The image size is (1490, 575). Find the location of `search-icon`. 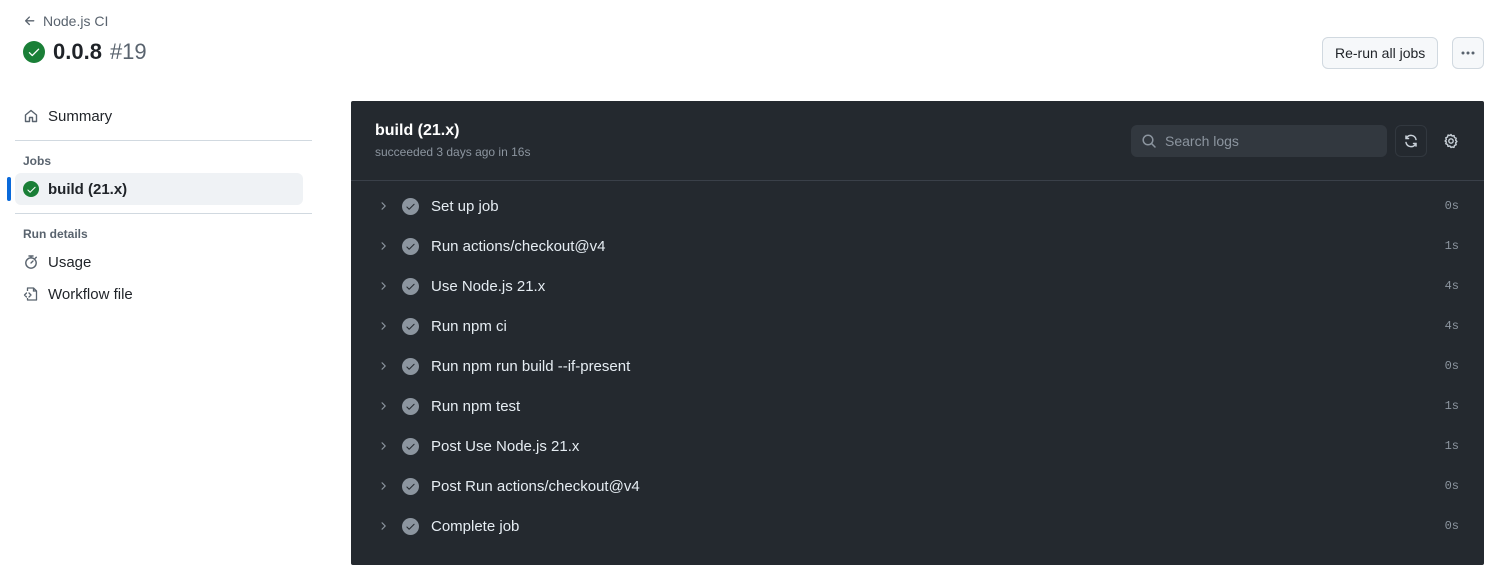

search-icon is located at coordinates (1149, 141).